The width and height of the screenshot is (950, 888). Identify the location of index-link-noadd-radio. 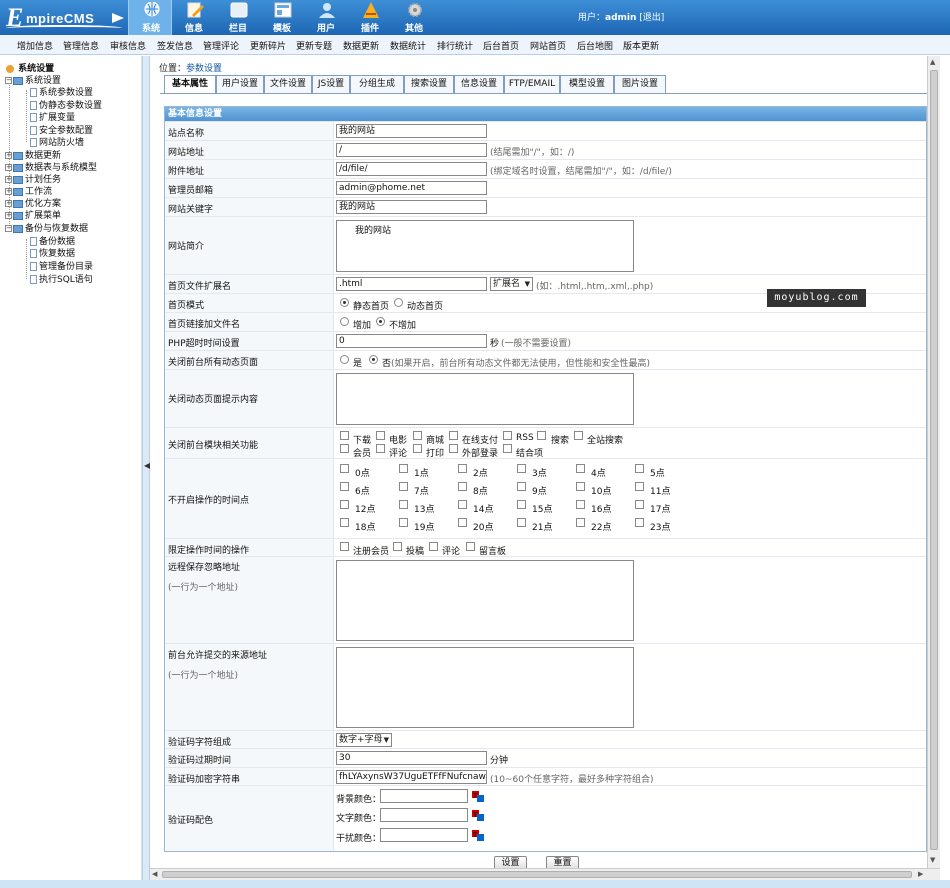
(380, 321).